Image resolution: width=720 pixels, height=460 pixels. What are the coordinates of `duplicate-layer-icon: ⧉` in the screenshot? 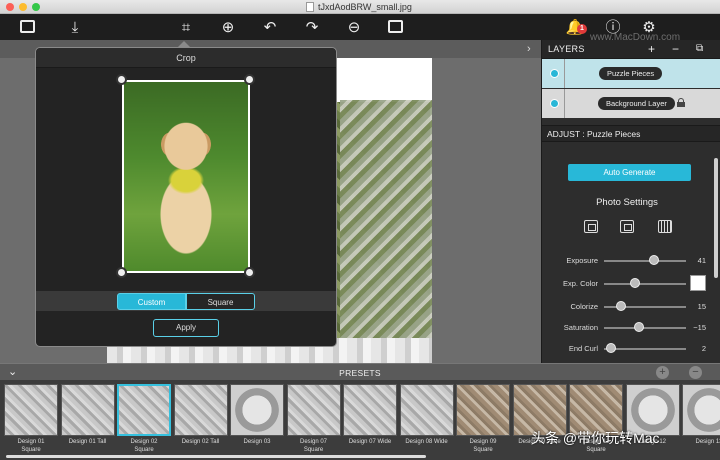 It's located at (699, 48).